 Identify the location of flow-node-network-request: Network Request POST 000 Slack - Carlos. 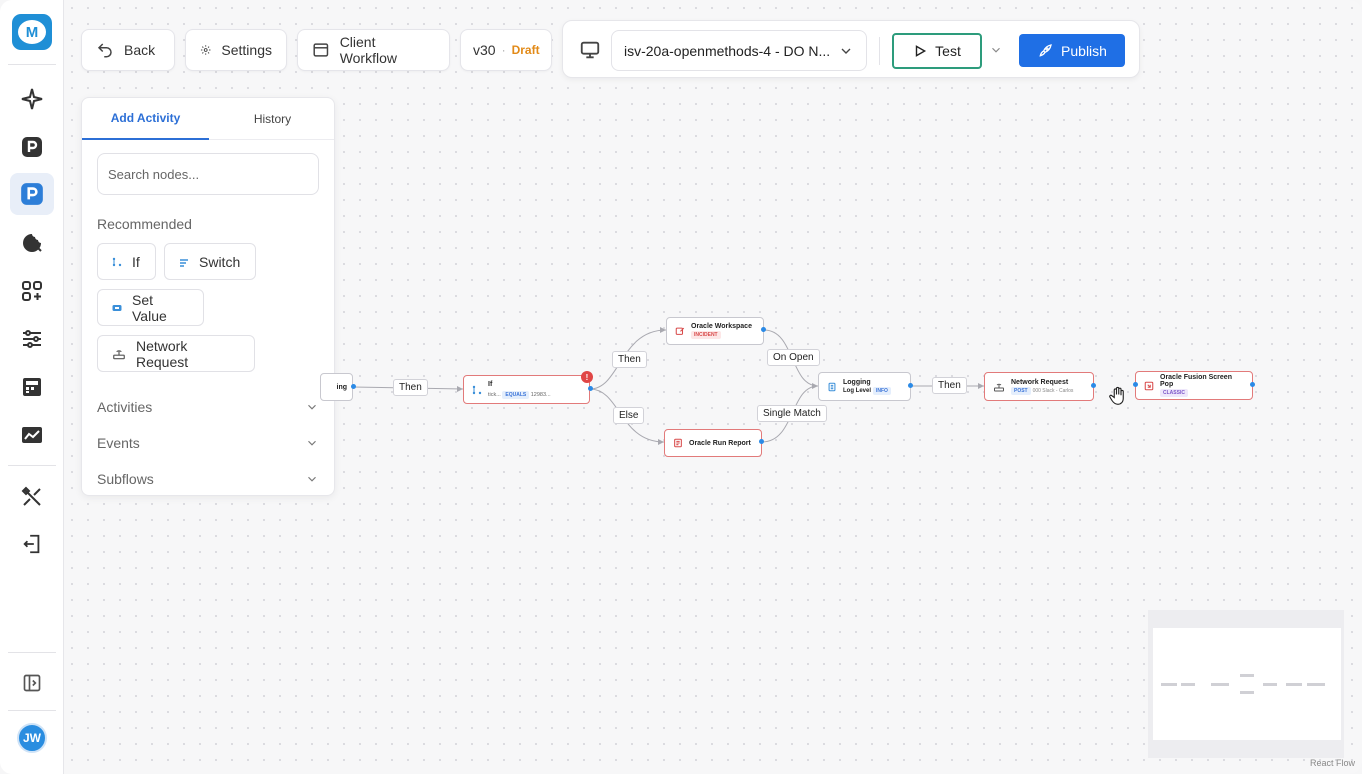
(1039, 386).